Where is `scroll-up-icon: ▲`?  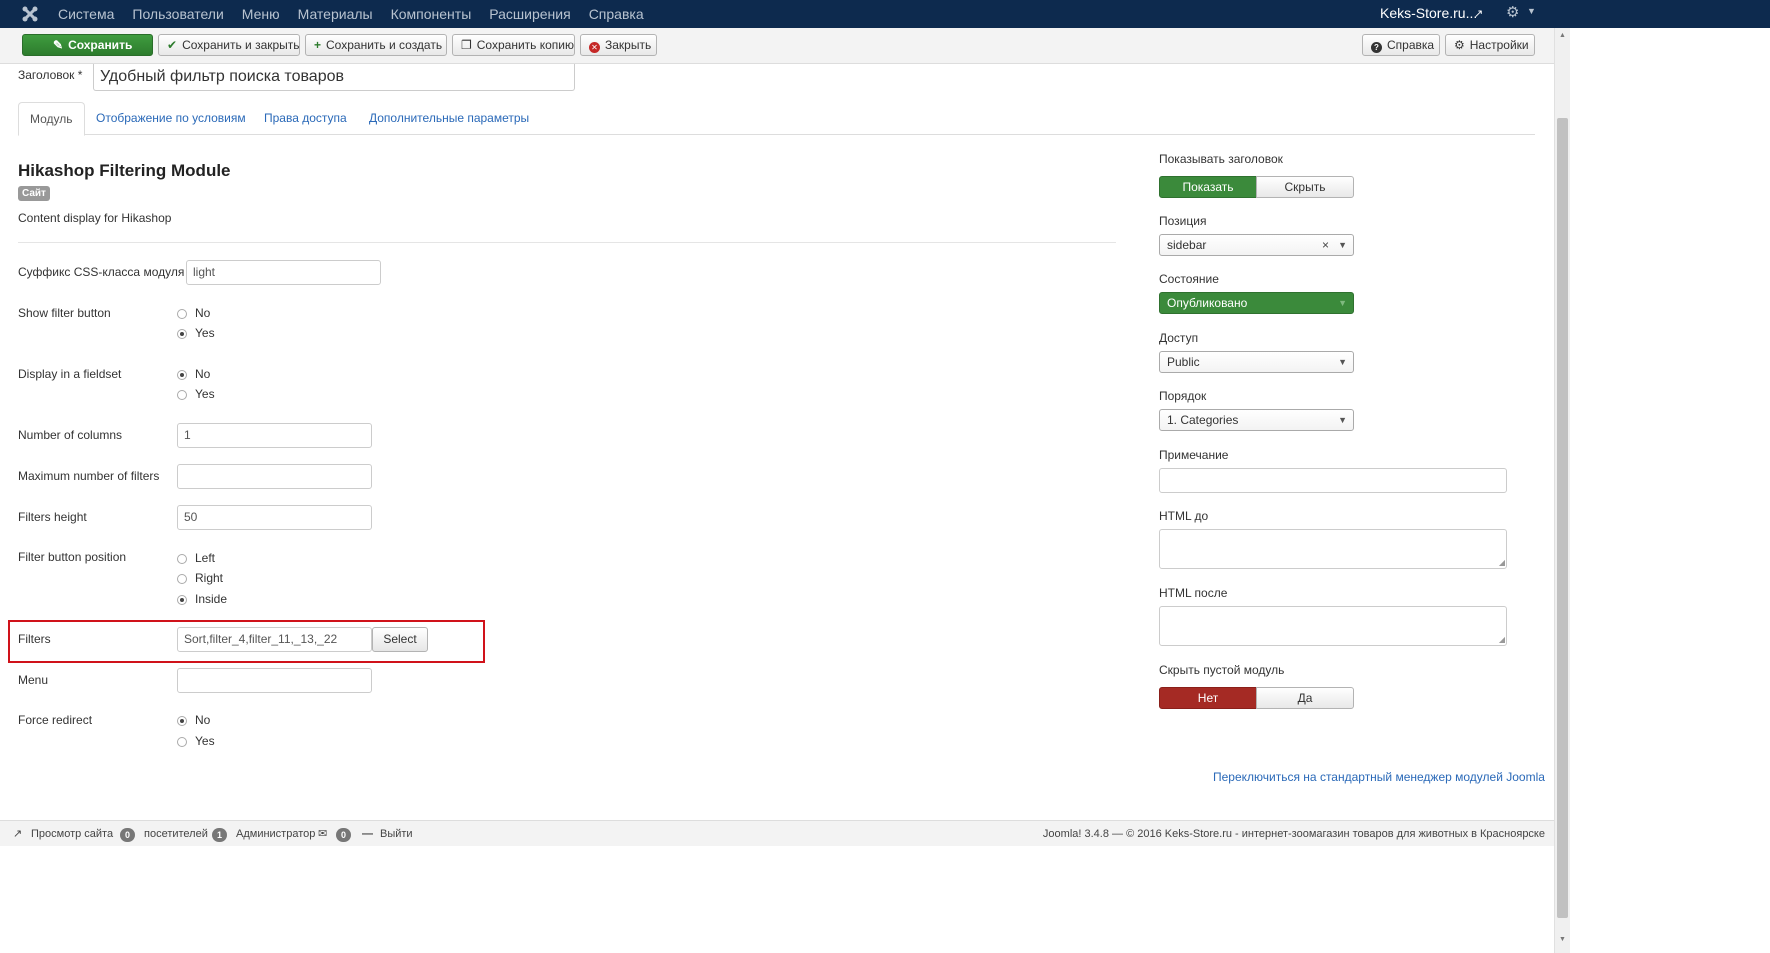
scroll-up-icon: ▲ is located at coordinates (1562, 35).